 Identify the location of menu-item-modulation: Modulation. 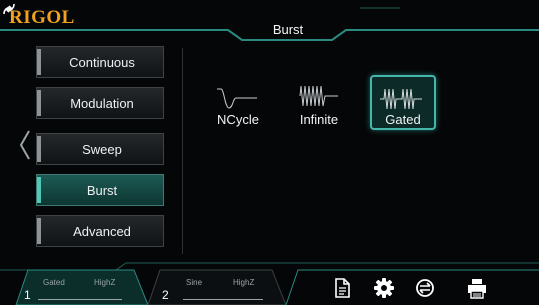
(100, 103).